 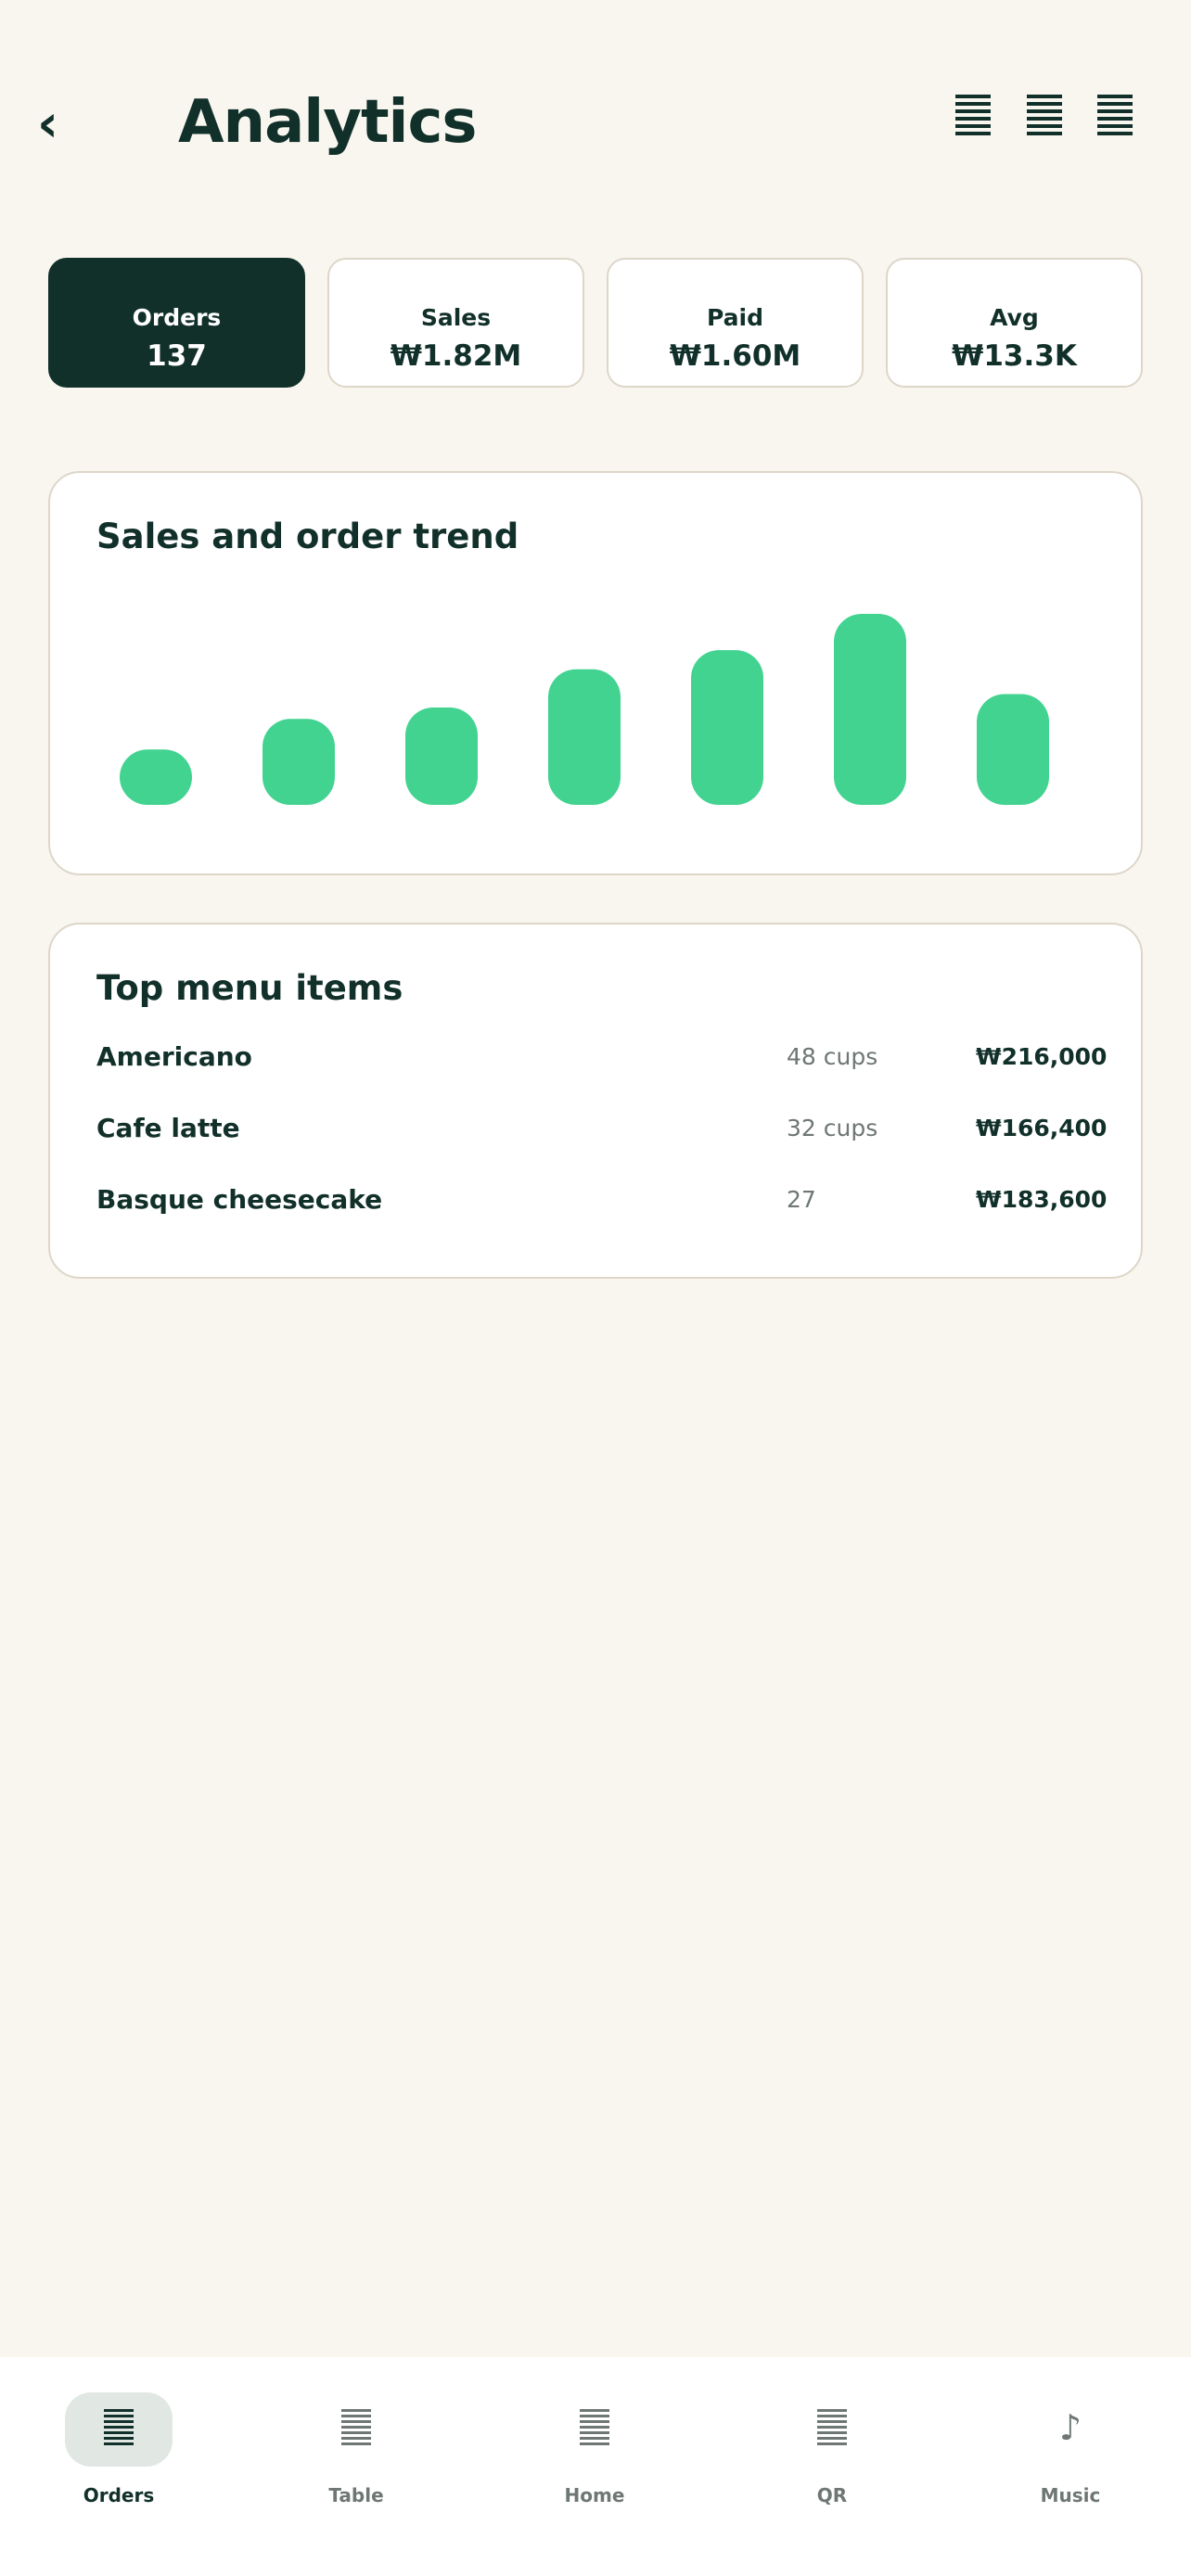 What do you see at coordinates (594, 2495) in the screenshot?
I see `nav-label: Home` at bounding box center [594, 2495].